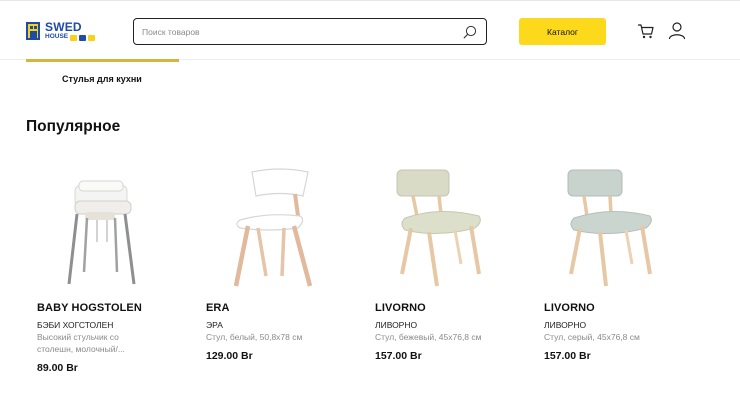 The image size is (740, 402). I want to click on product-description: Стул, серый, 45x76,8 см, so click(592, 337).